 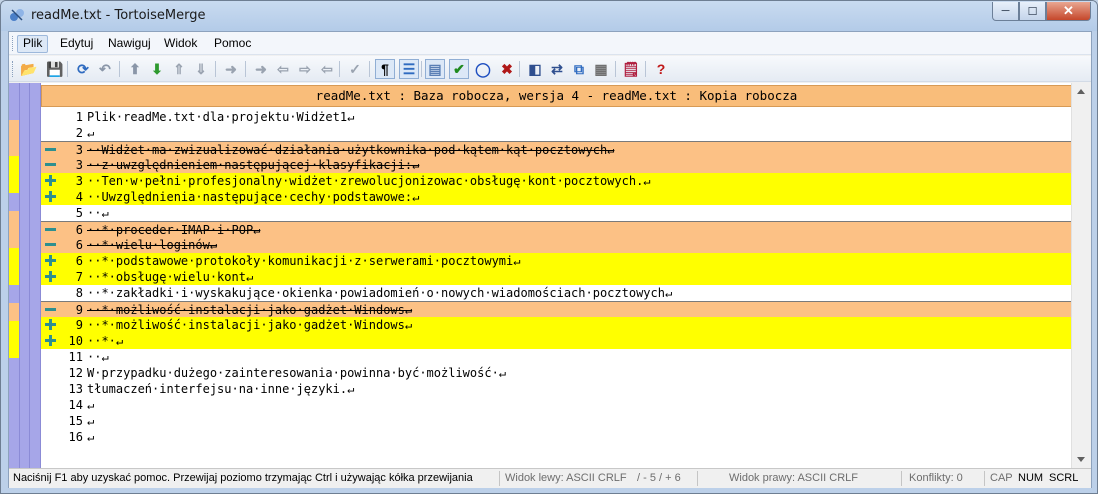 I want to click on diff-line-added: 10 ··*·↵, so click(x=556, y=341).